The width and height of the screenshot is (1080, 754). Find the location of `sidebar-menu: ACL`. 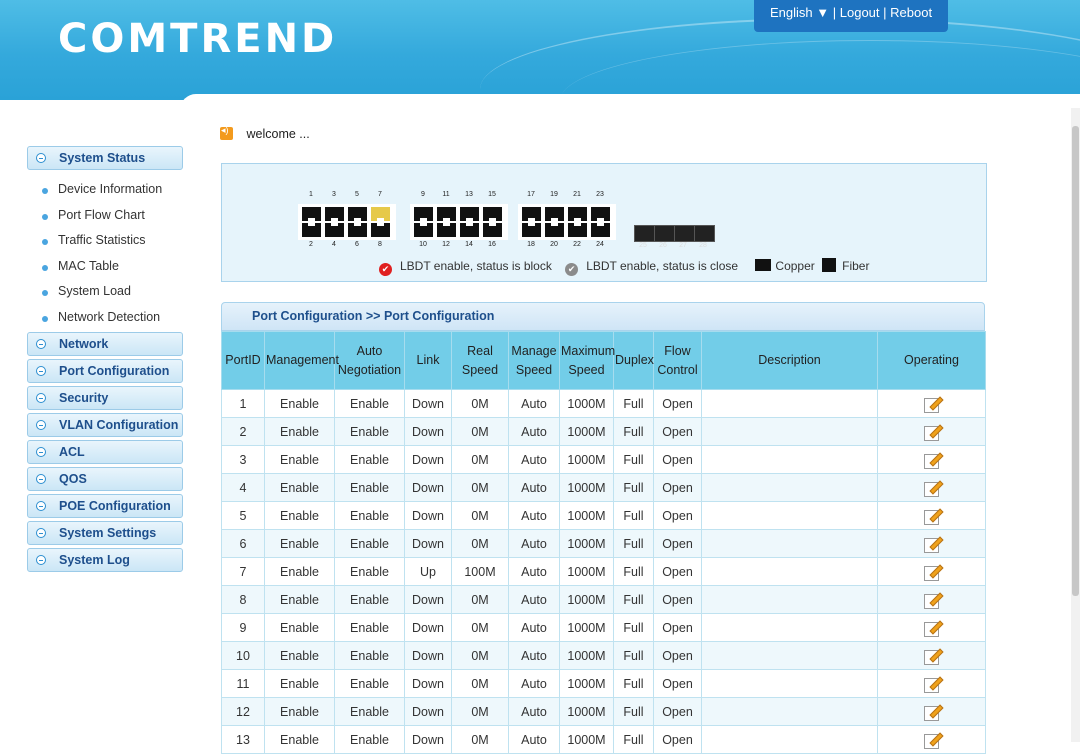

sidebar-menu: ACL is located at coordinates (105, 452).